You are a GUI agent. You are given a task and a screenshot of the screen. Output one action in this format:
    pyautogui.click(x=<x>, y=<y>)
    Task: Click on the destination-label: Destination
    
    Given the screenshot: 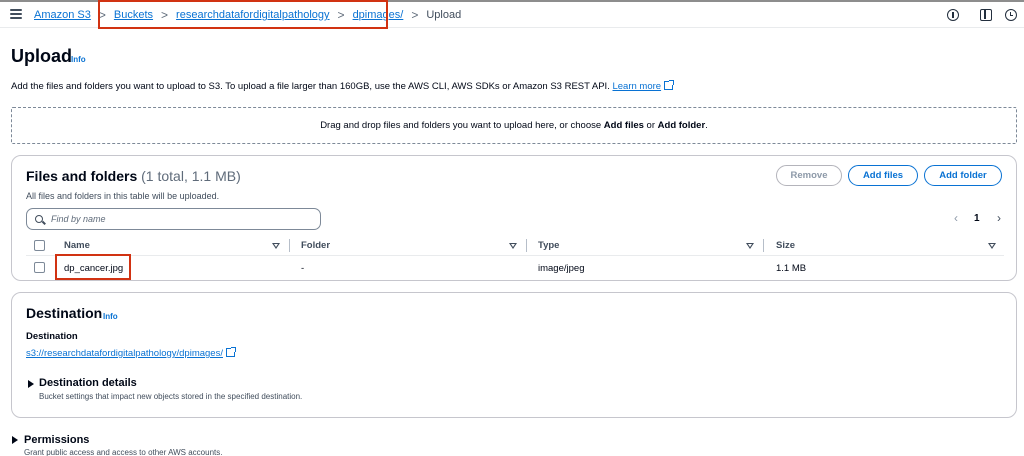 What is the action you would take?
    pyautogui.click(x=52, y=336)
    